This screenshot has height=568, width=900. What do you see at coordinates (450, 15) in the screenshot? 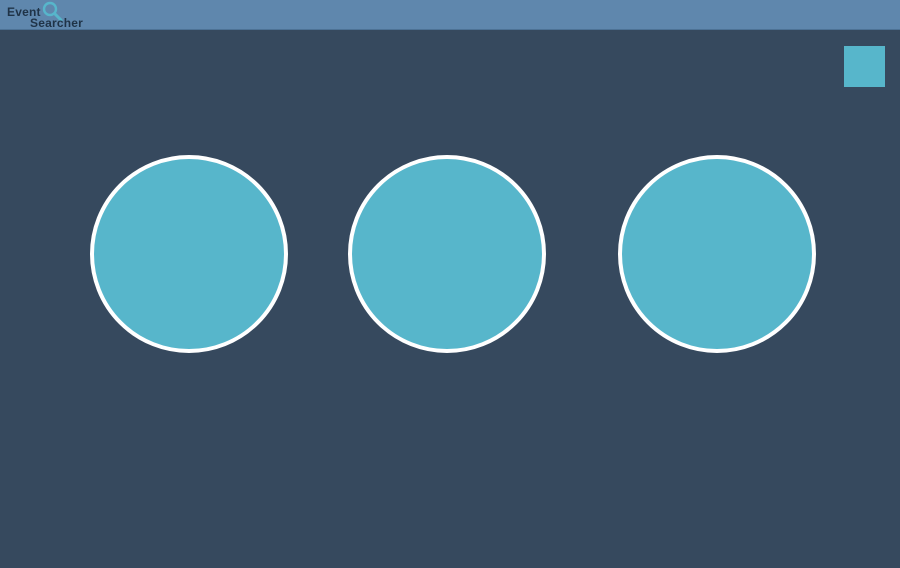
I see `top-bar: Event Searcher` at bounding box center [450, 15].